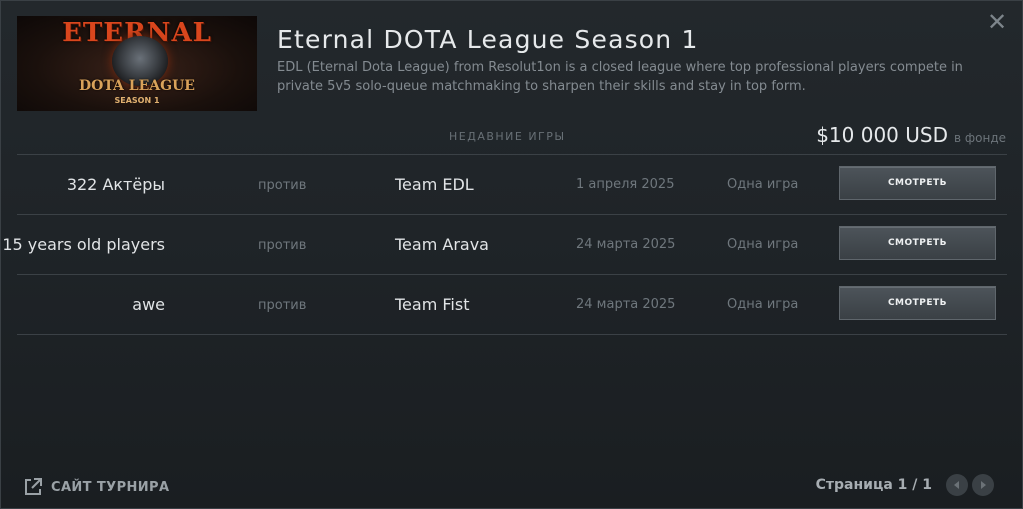 This screenshot has width=1023, height=509. Describe the element at coordinates (33, 486) in the screenshot. I see `external-link-icon` at that location.